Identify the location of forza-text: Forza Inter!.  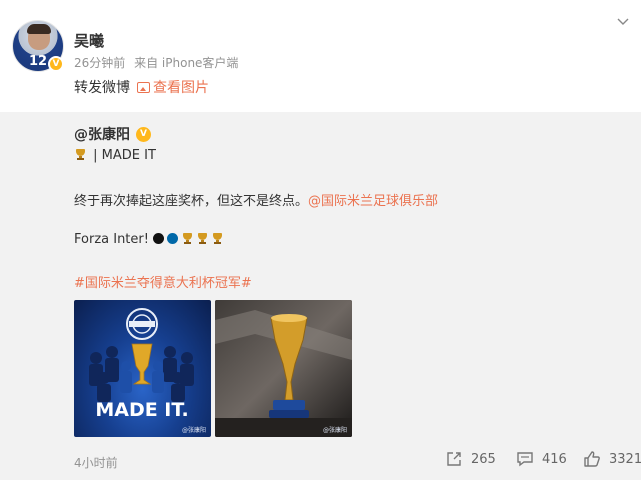
(111, 239).